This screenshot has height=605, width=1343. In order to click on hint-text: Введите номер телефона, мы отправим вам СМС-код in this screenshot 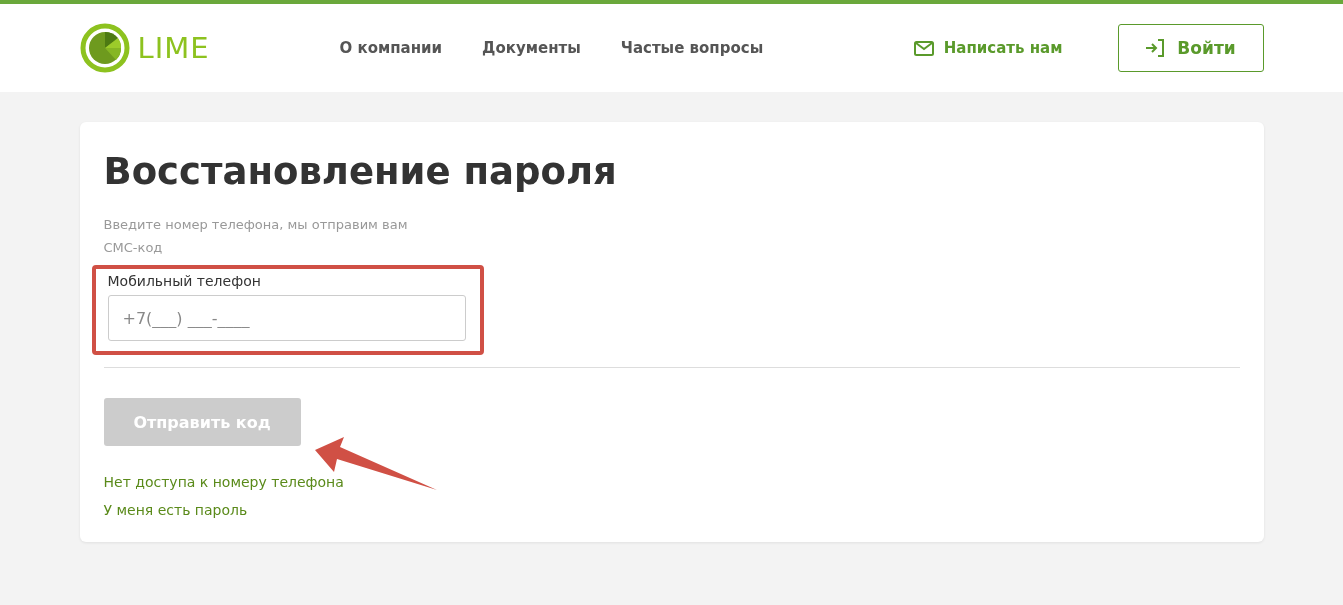, I will do `click(256, 236)`.